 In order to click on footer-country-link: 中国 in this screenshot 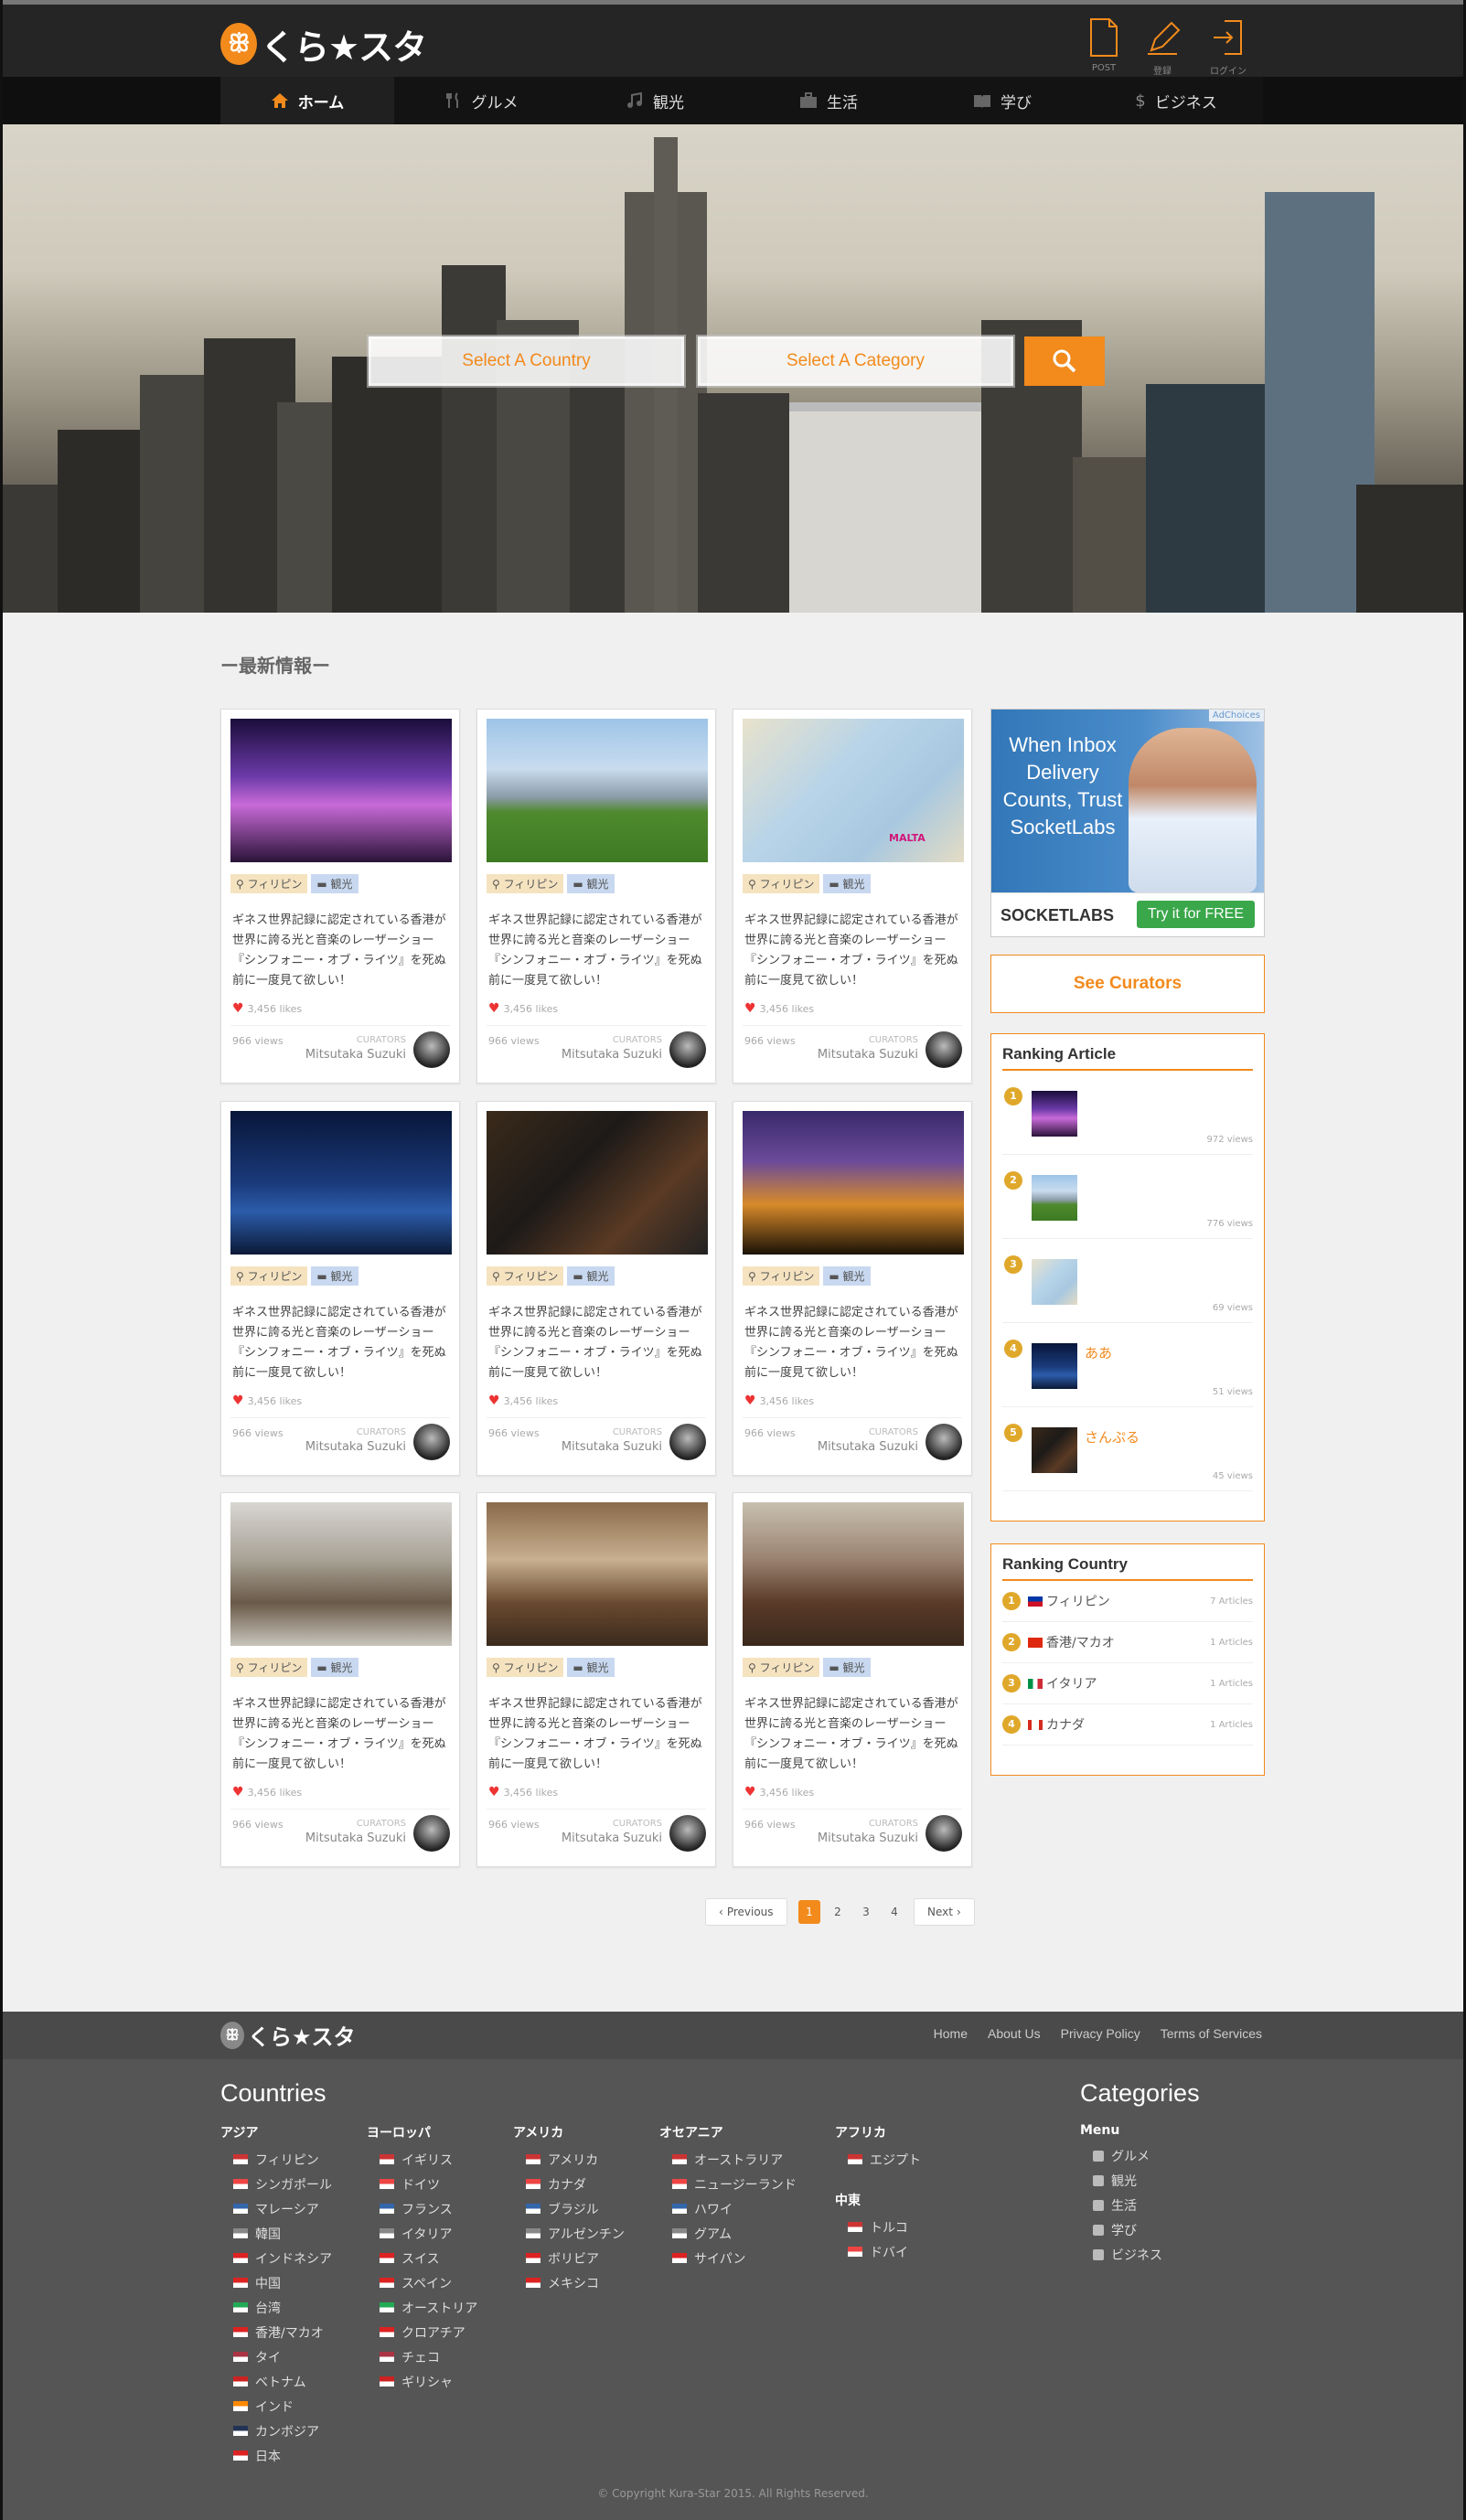, I will do `click(276, 2282)`.